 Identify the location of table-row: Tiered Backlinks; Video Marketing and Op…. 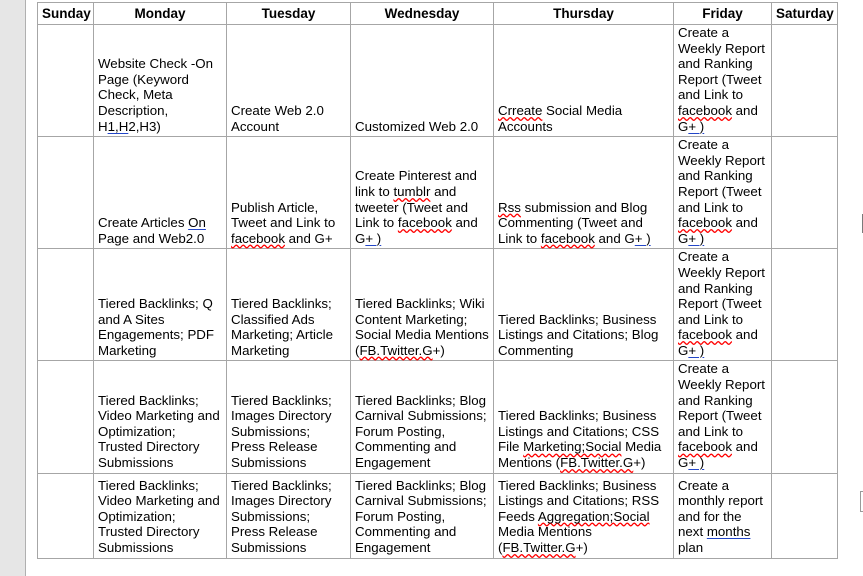
(437, 515).